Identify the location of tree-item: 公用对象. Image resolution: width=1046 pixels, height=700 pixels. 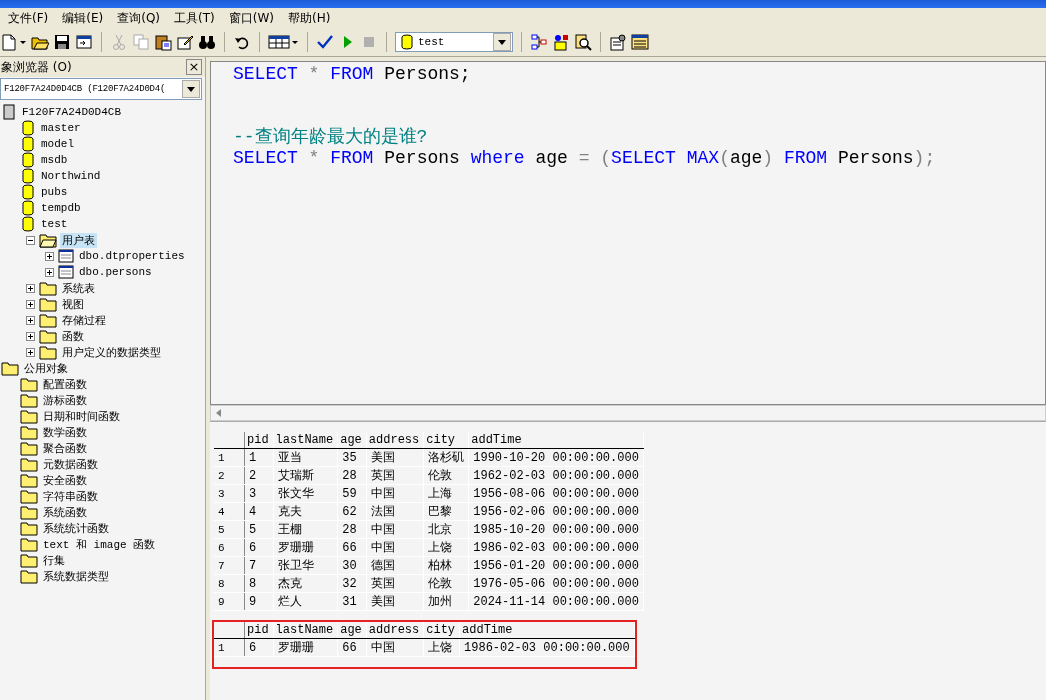
(46, 368).